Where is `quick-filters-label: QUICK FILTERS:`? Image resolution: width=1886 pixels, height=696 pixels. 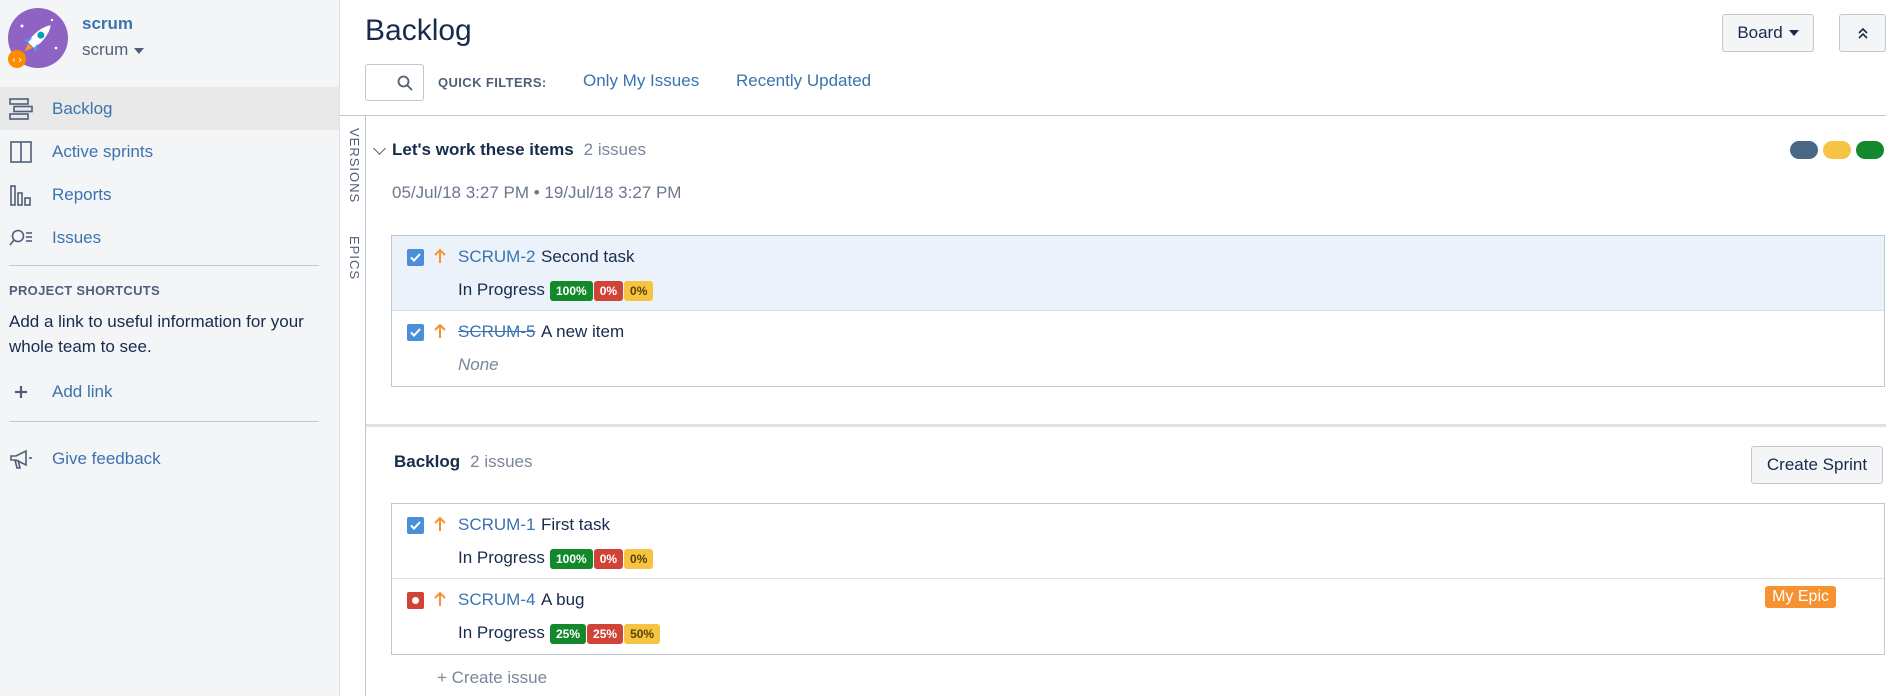 quick-filters-label: QUICK FILTERS: is located at coordinates (492, 82).